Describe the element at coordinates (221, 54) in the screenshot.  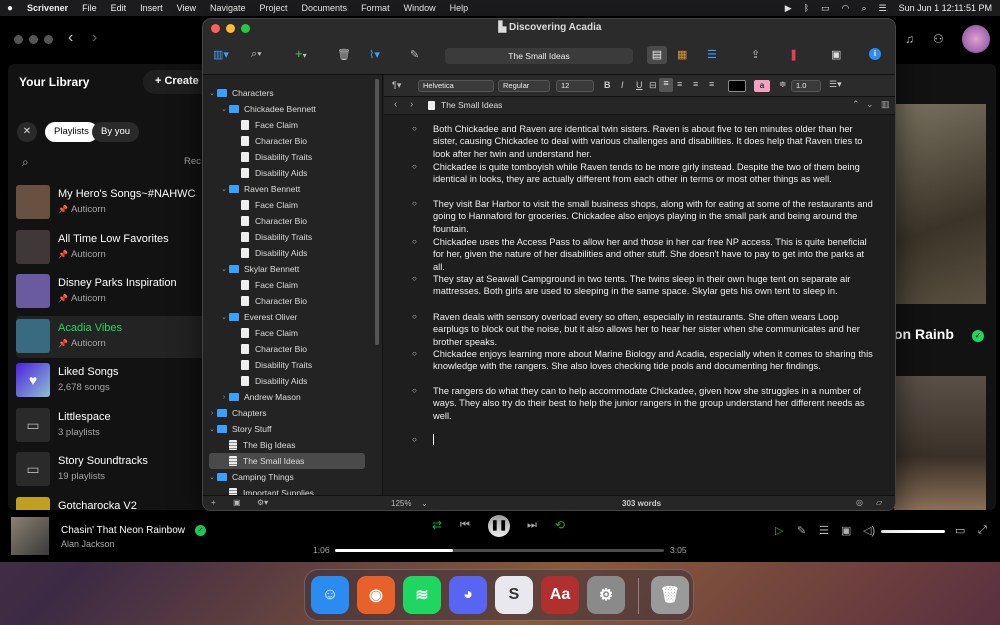
I see `binder-toggle-icon: ▥▾` at that location.